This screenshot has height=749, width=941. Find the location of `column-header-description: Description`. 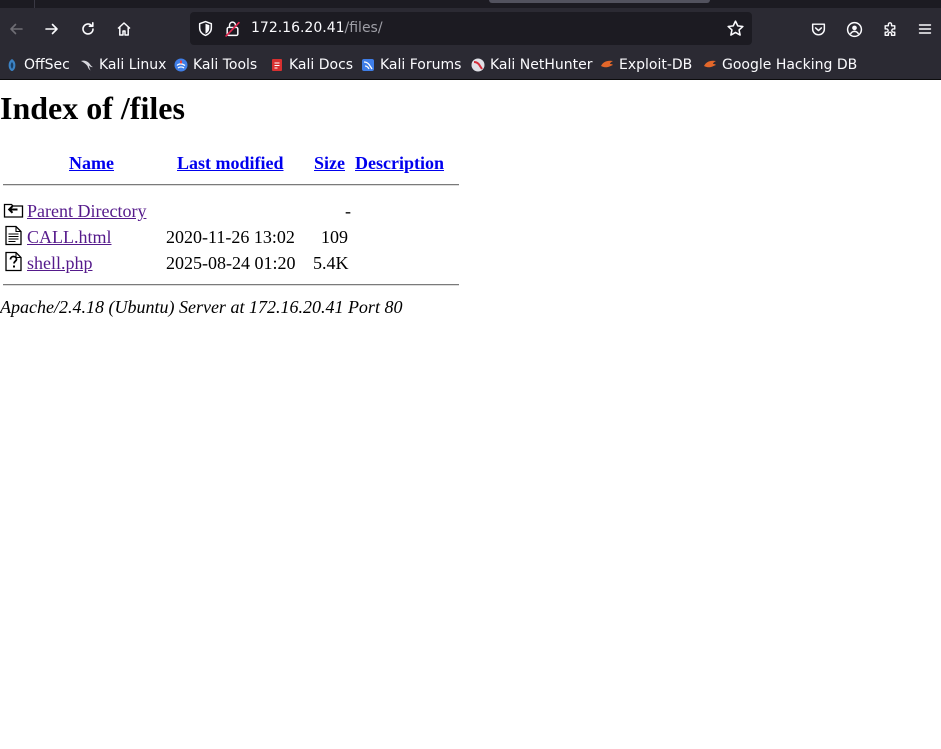

column-header-description: Description is located at coordinates (399, 163).